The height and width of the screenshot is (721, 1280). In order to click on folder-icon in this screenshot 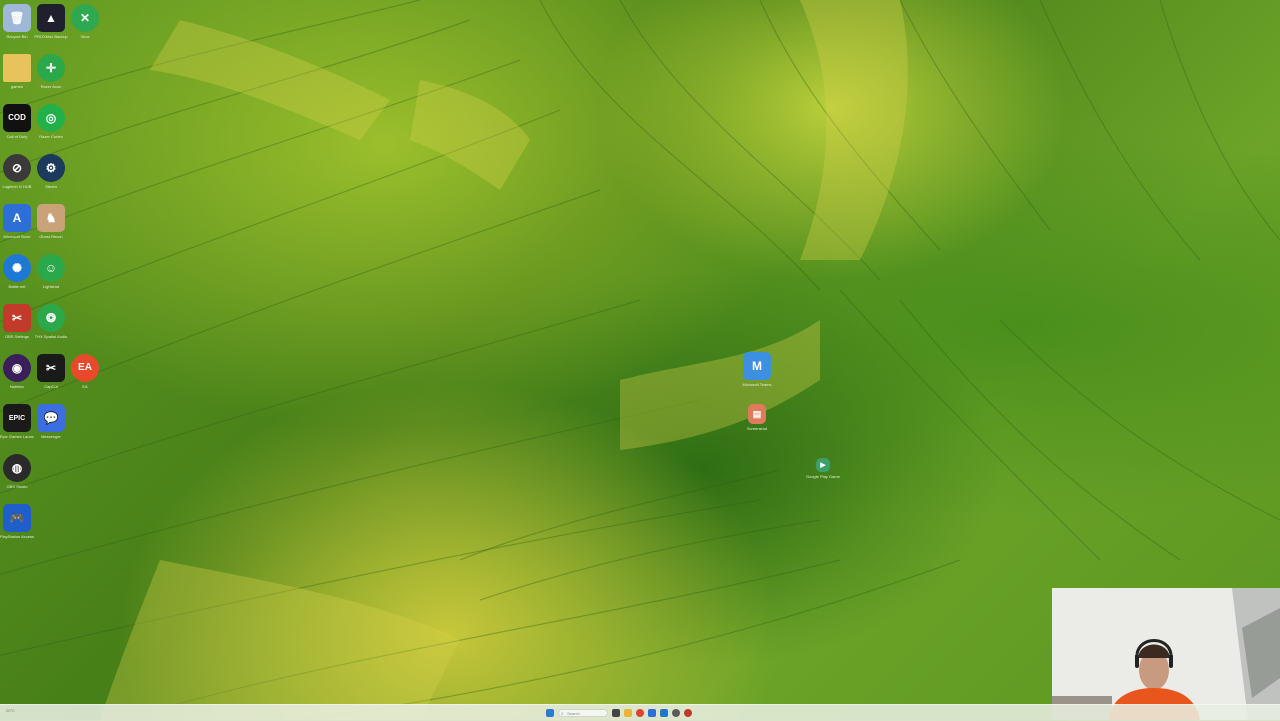, I will do `click(17, 68)`.